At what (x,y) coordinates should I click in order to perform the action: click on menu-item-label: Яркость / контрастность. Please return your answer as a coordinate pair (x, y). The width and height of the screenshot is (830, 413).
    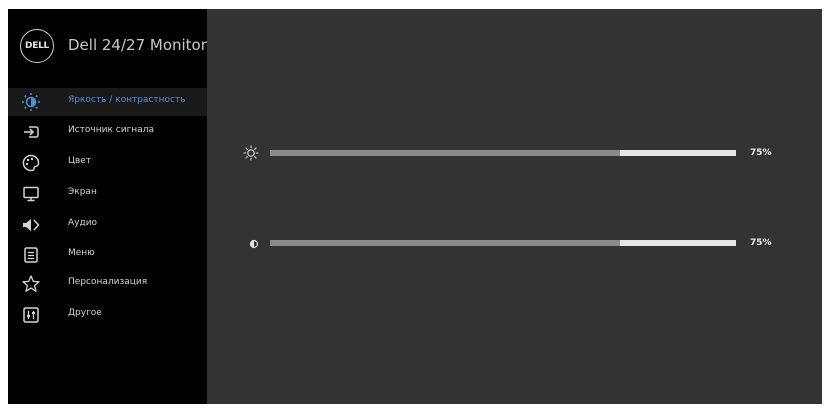
    Looking at the image, I should click on (127, 100).